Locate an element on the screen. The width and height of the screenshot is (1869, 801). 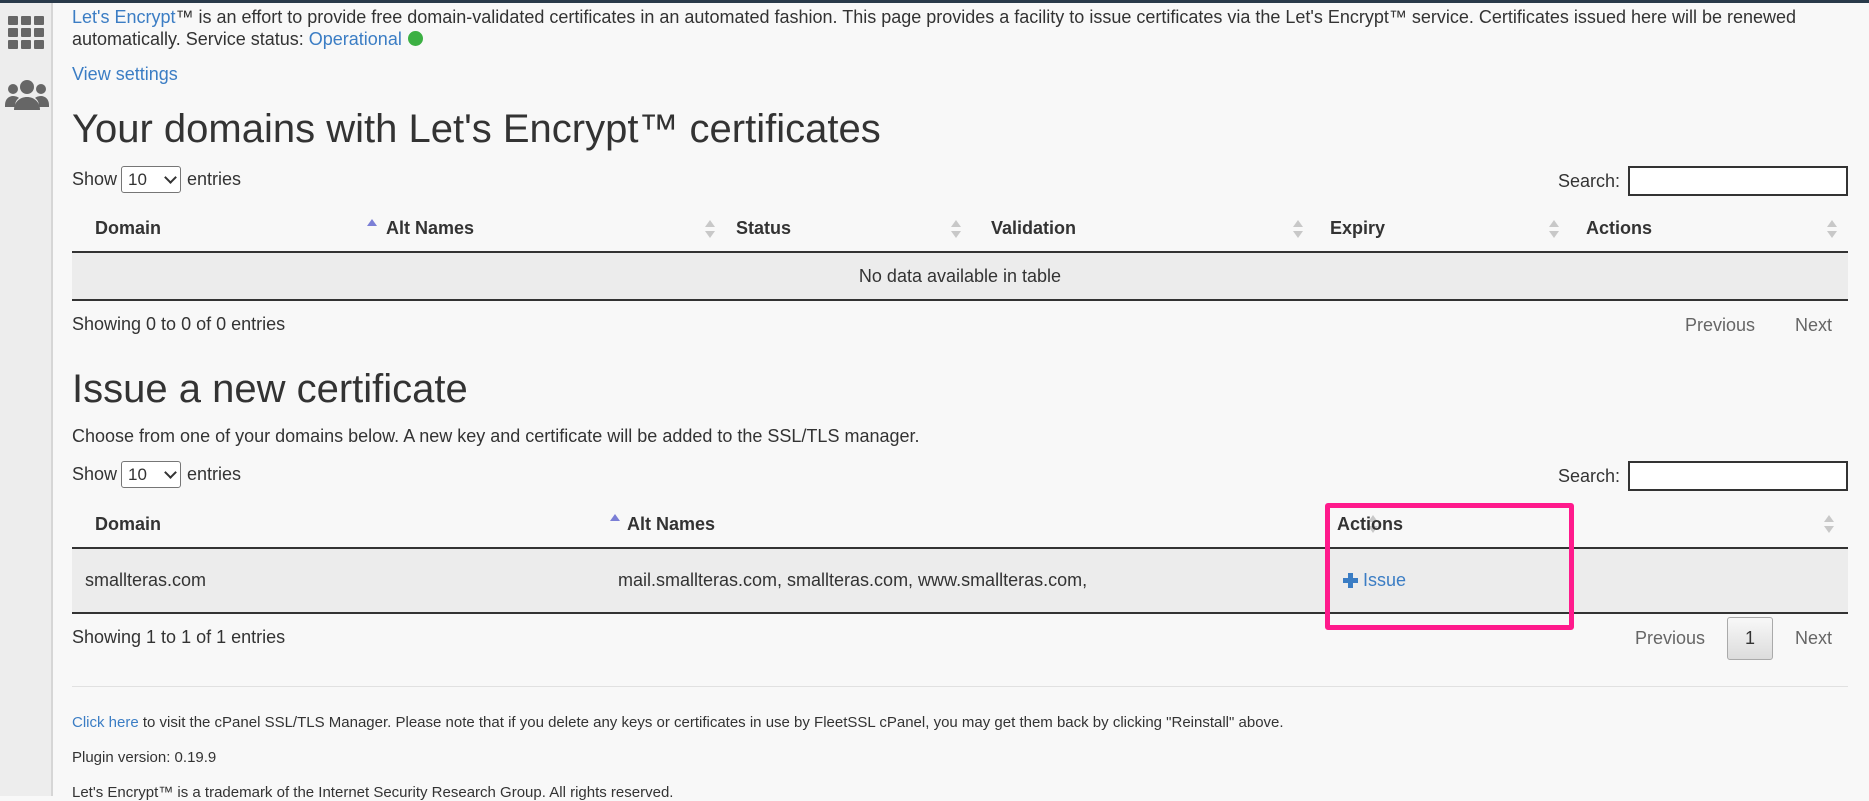
issue-pagination: Previous 1 Next is located at coordinates (1733, 638).